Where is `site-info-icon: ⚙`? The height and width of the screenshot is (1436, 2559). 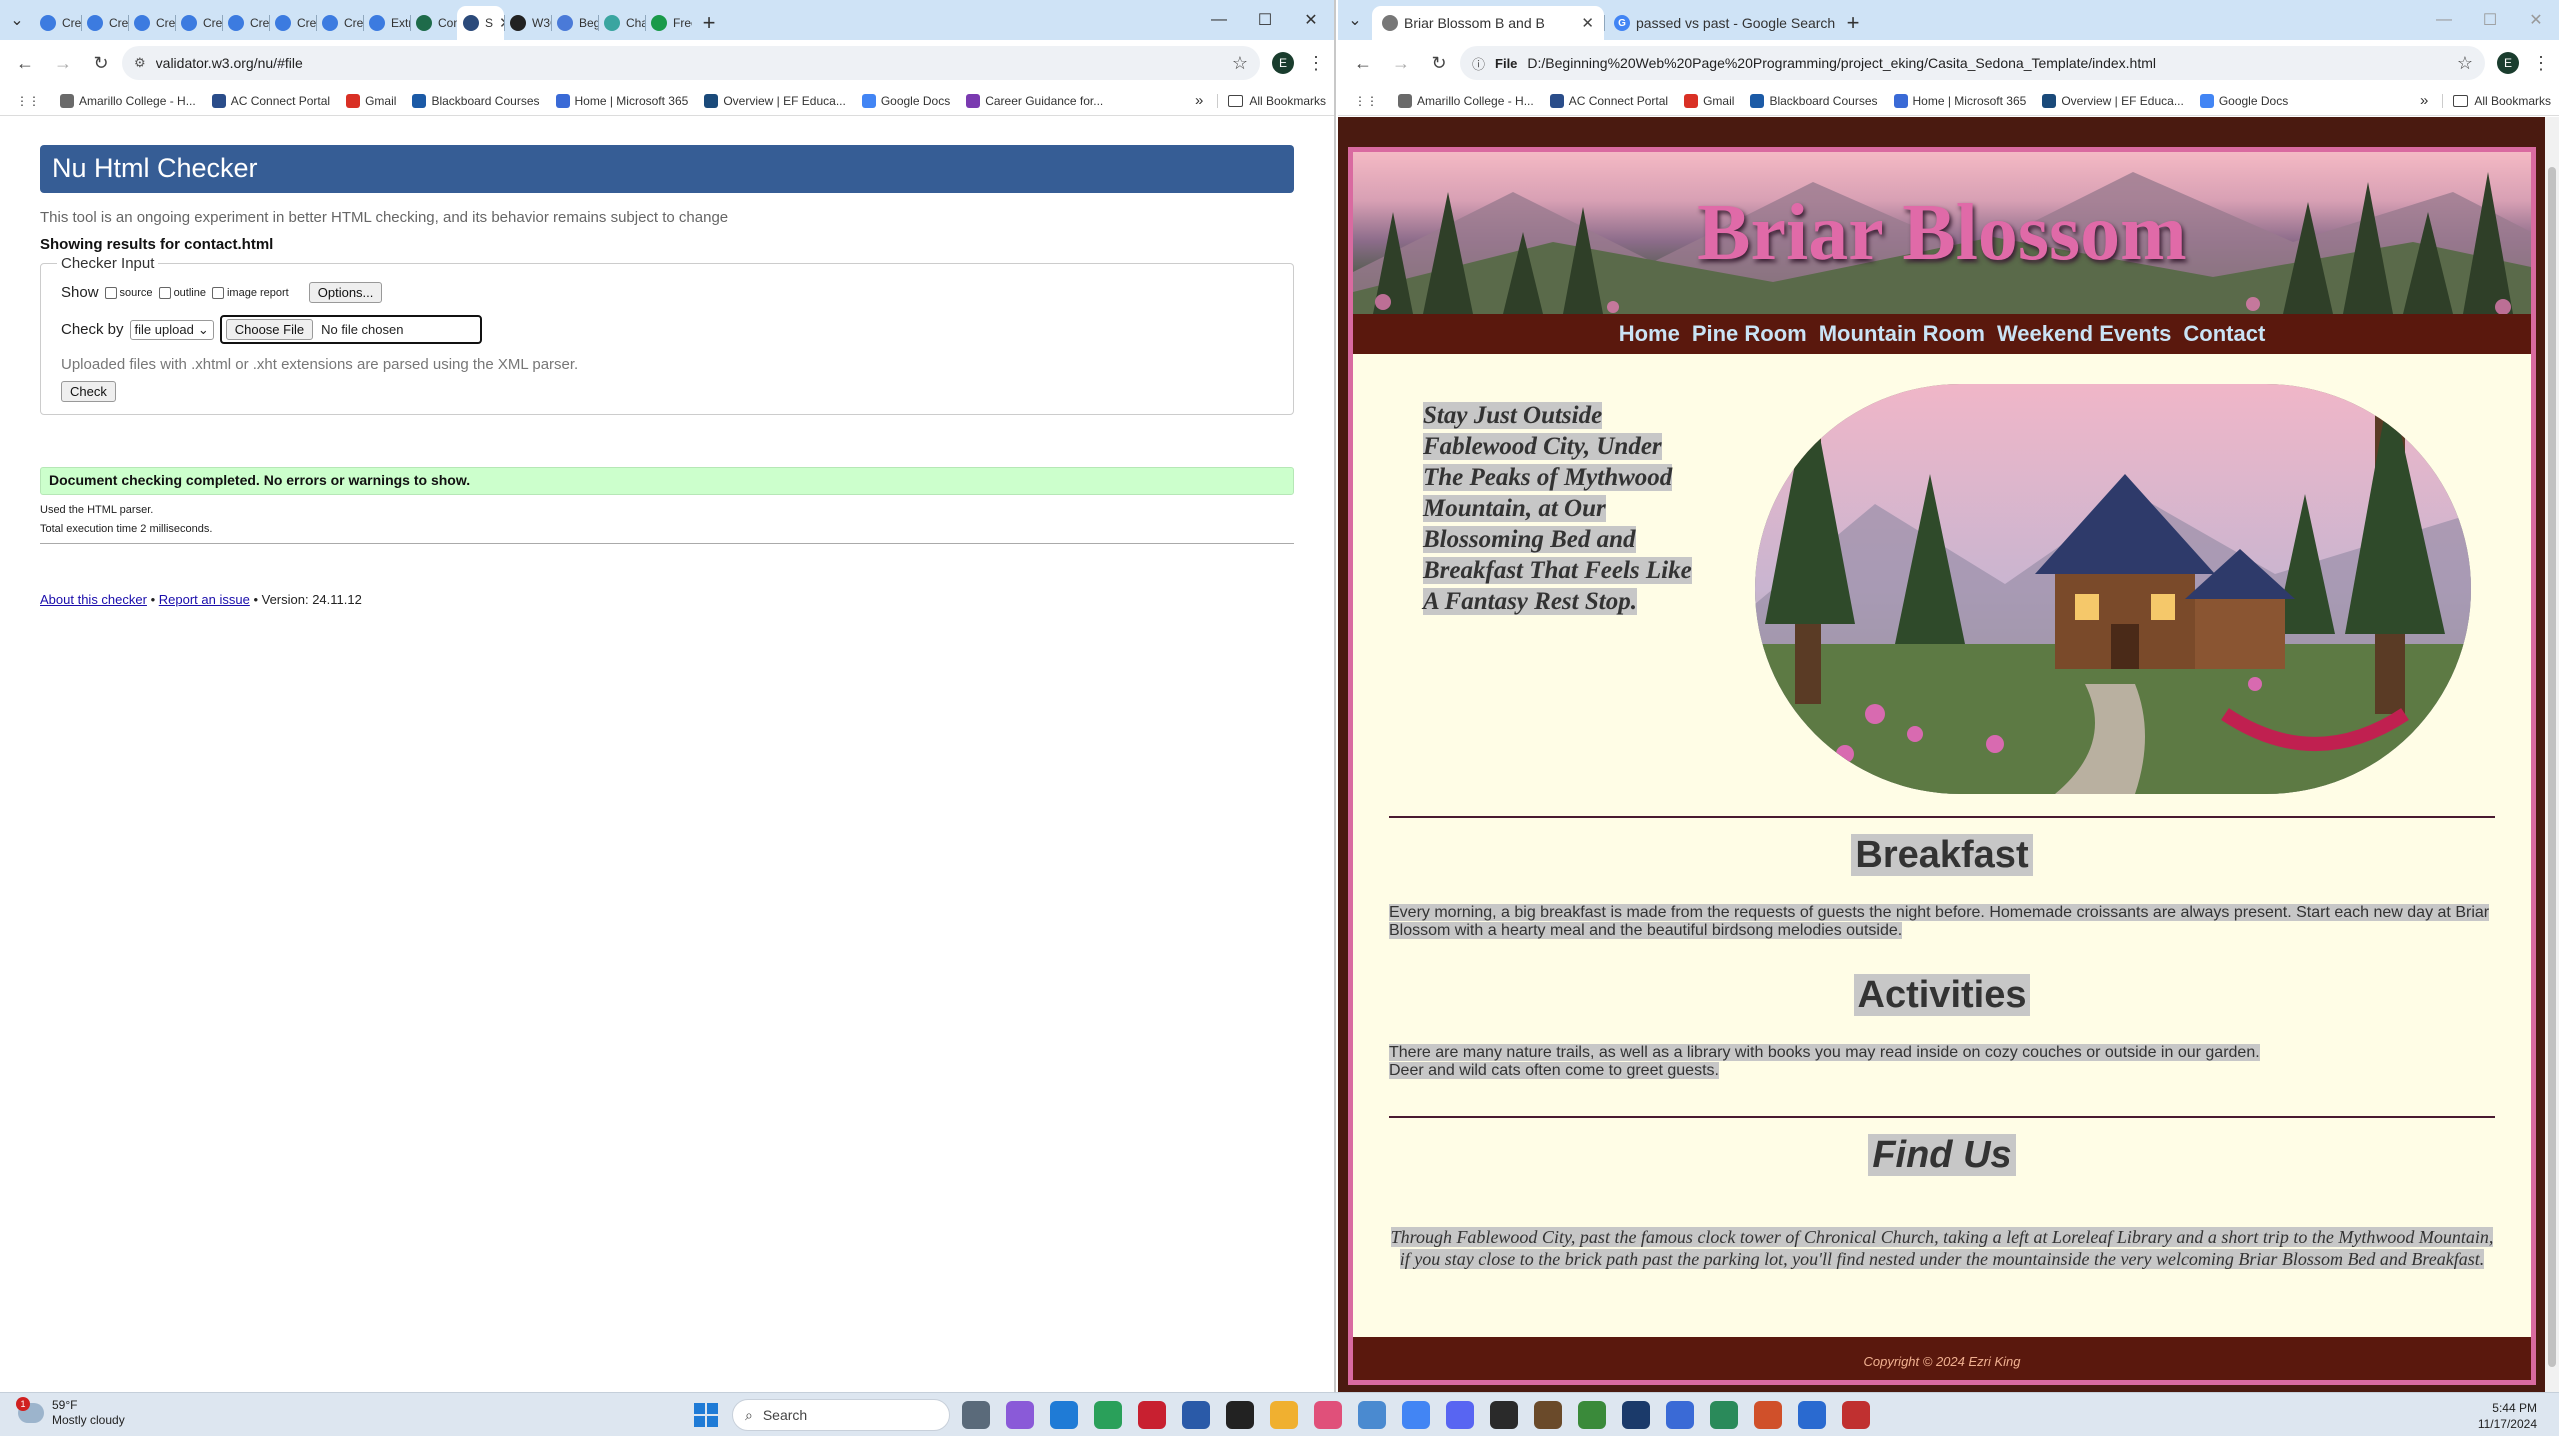
site-info-icon: ⚙ is located at coordinates (140, 63).